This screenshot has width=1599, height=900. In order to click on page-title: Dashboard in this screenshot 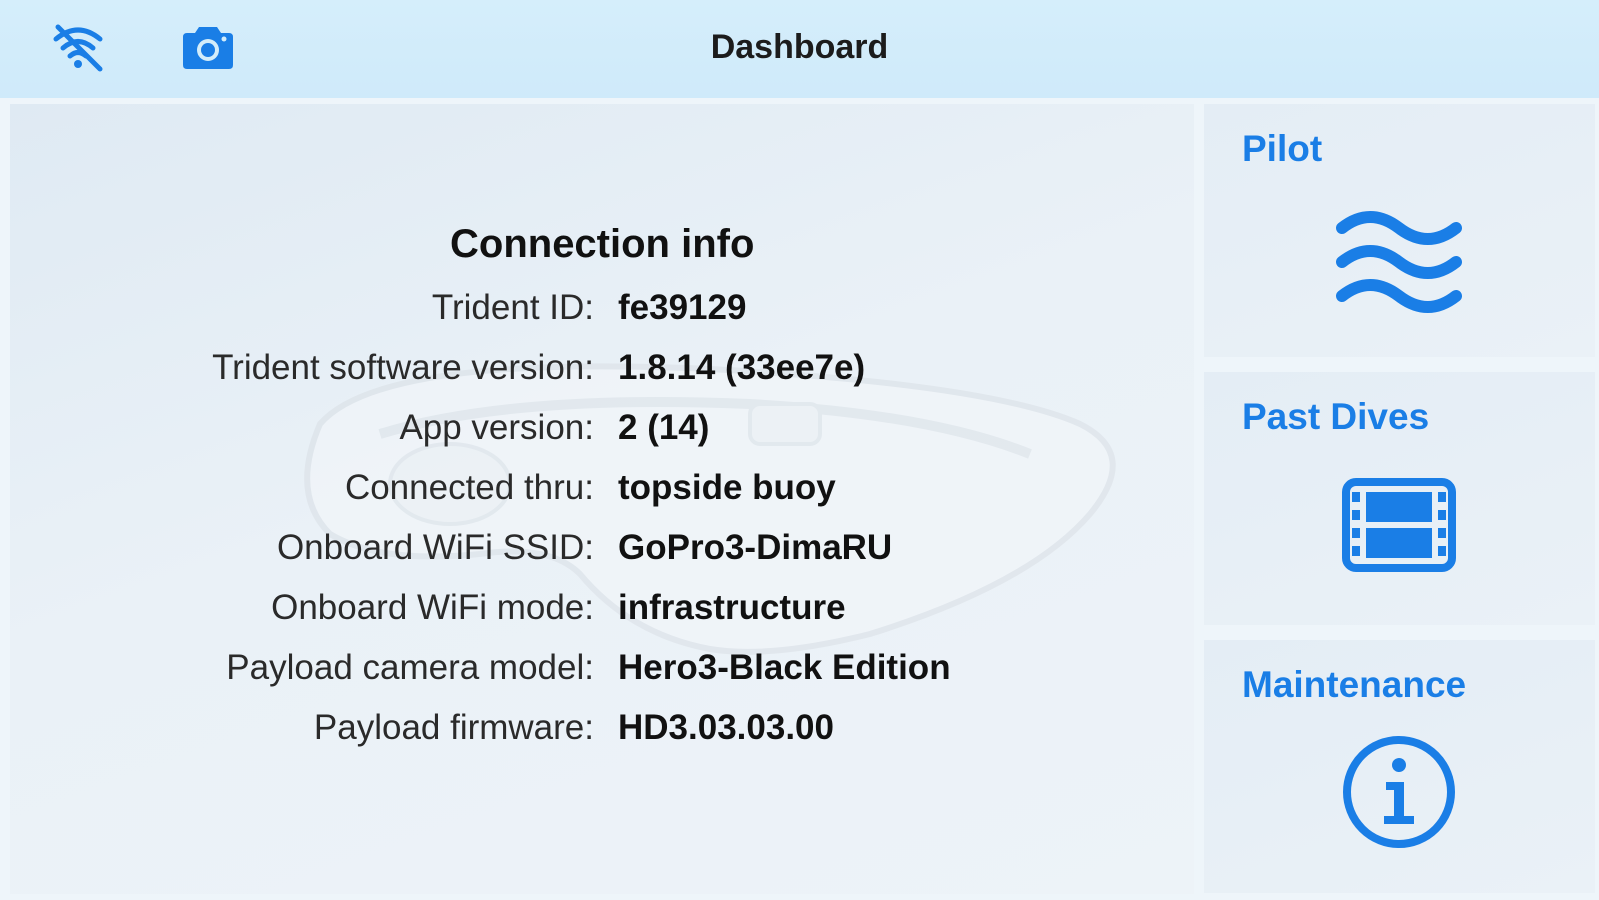, I will do `click(799, 47)`.